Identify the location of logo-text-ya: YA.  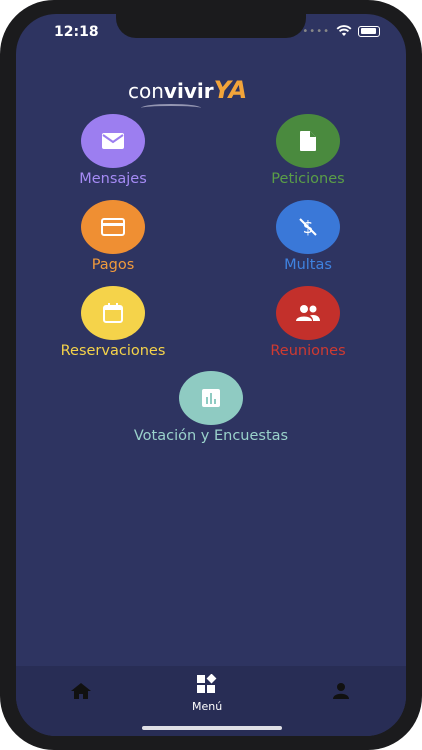
(230, 90).